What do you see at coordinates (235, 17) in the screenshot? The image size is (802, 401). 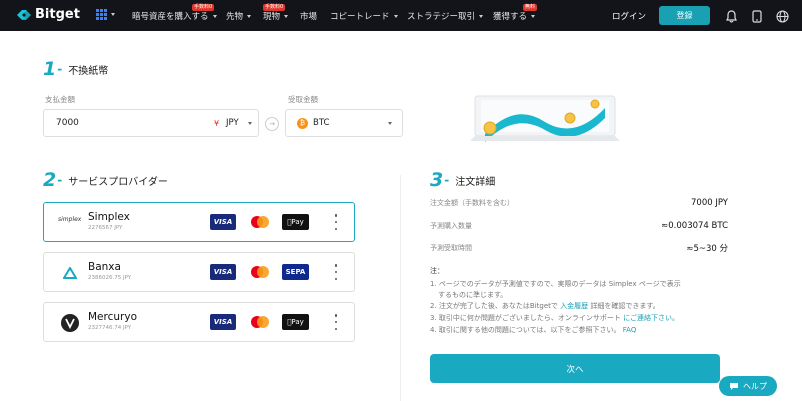 I see `nav-item-label: 先物` at bounding box center [235, 17].